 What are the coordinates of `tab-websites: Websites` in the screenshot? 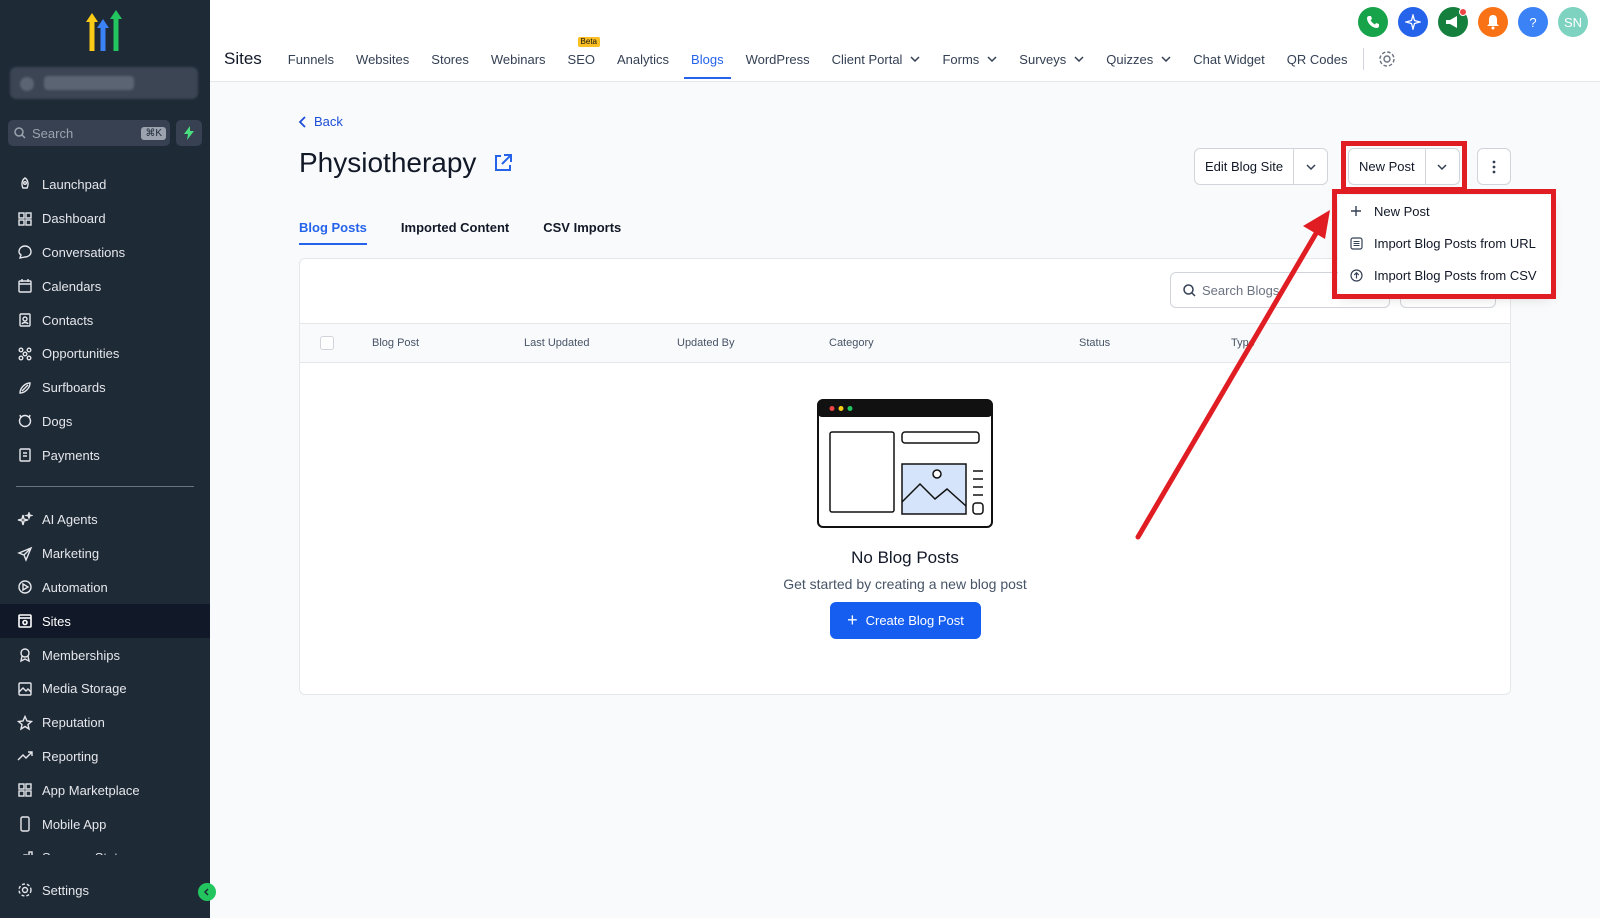 It's located at (382, 59).